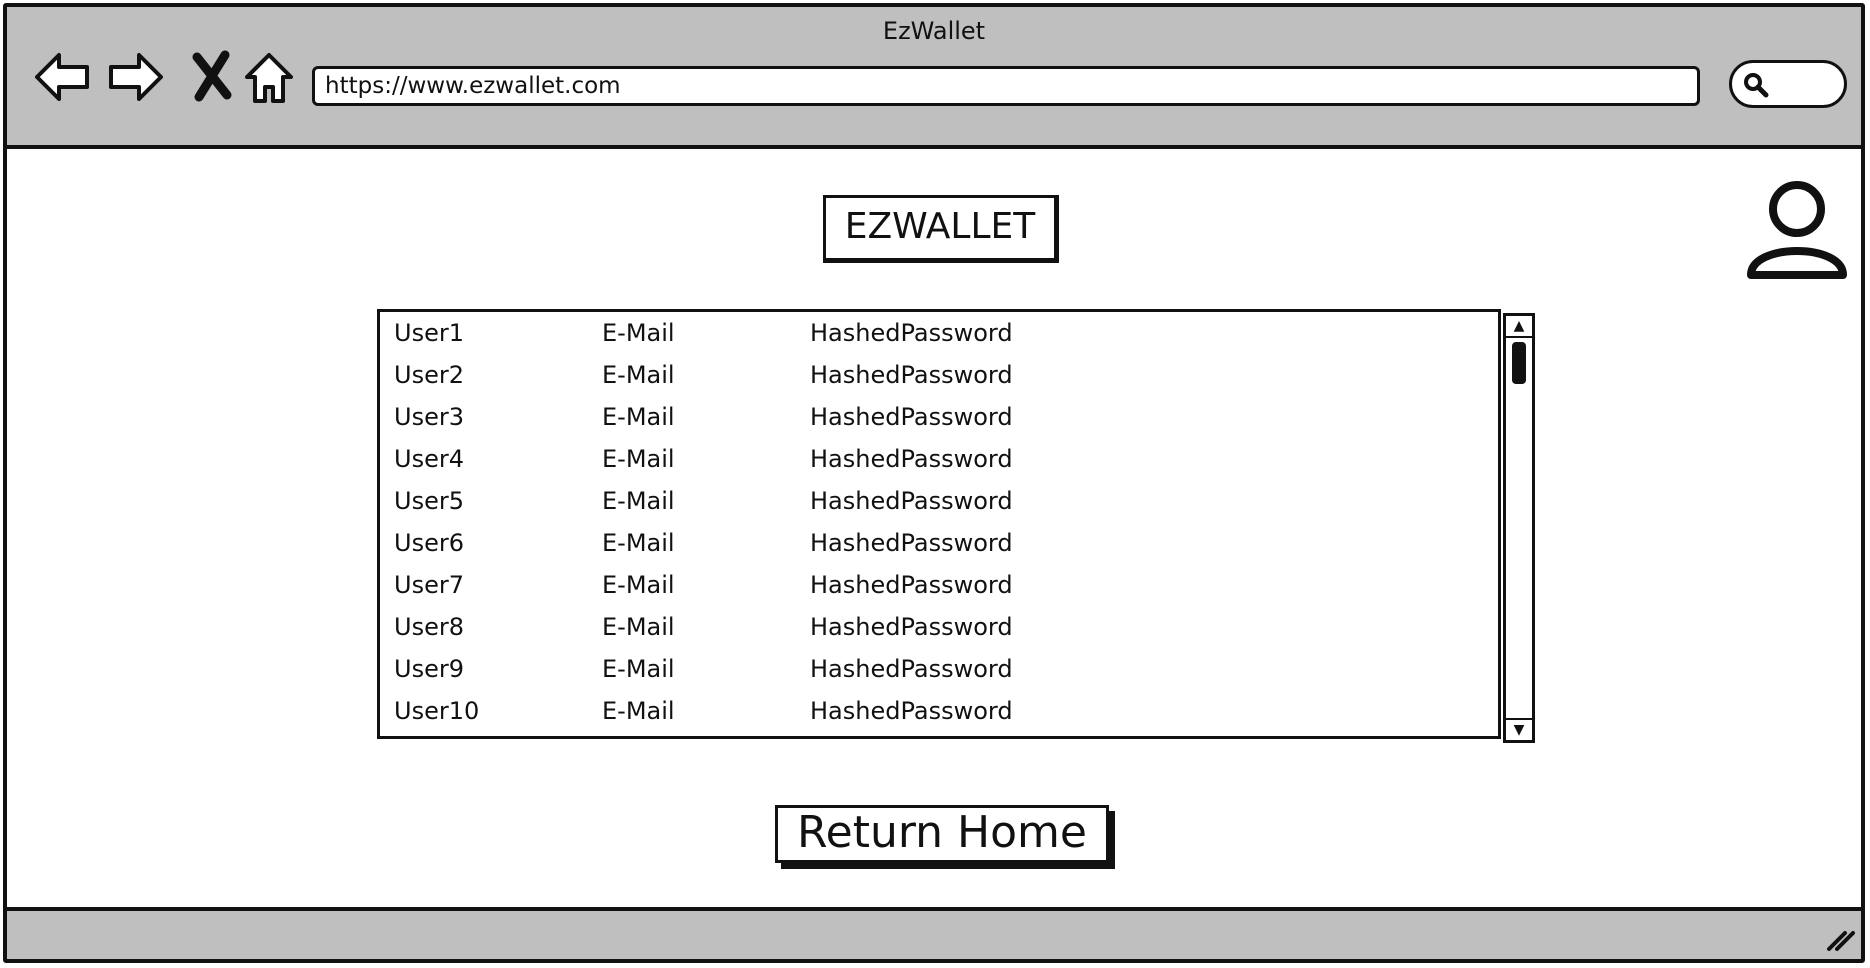 The image size is (1870, 968). What do you see at coordinates (269, 77) in the screenshot?
I see `home-icon` at bounding box center [269, 77].